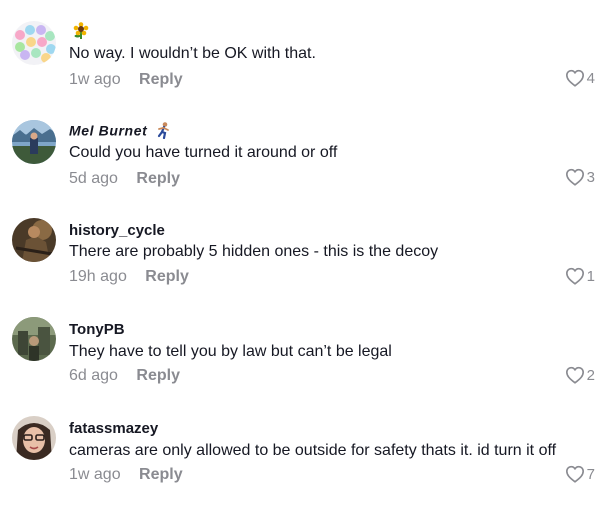  I want to click on like-button: 1, so click(580, 276).